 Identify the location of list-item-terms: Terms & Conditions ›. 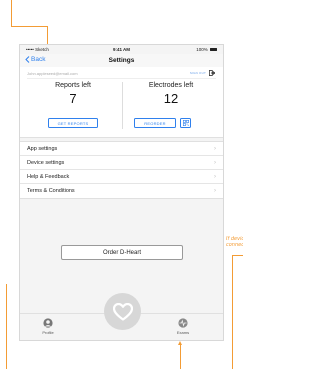
(121, 191).